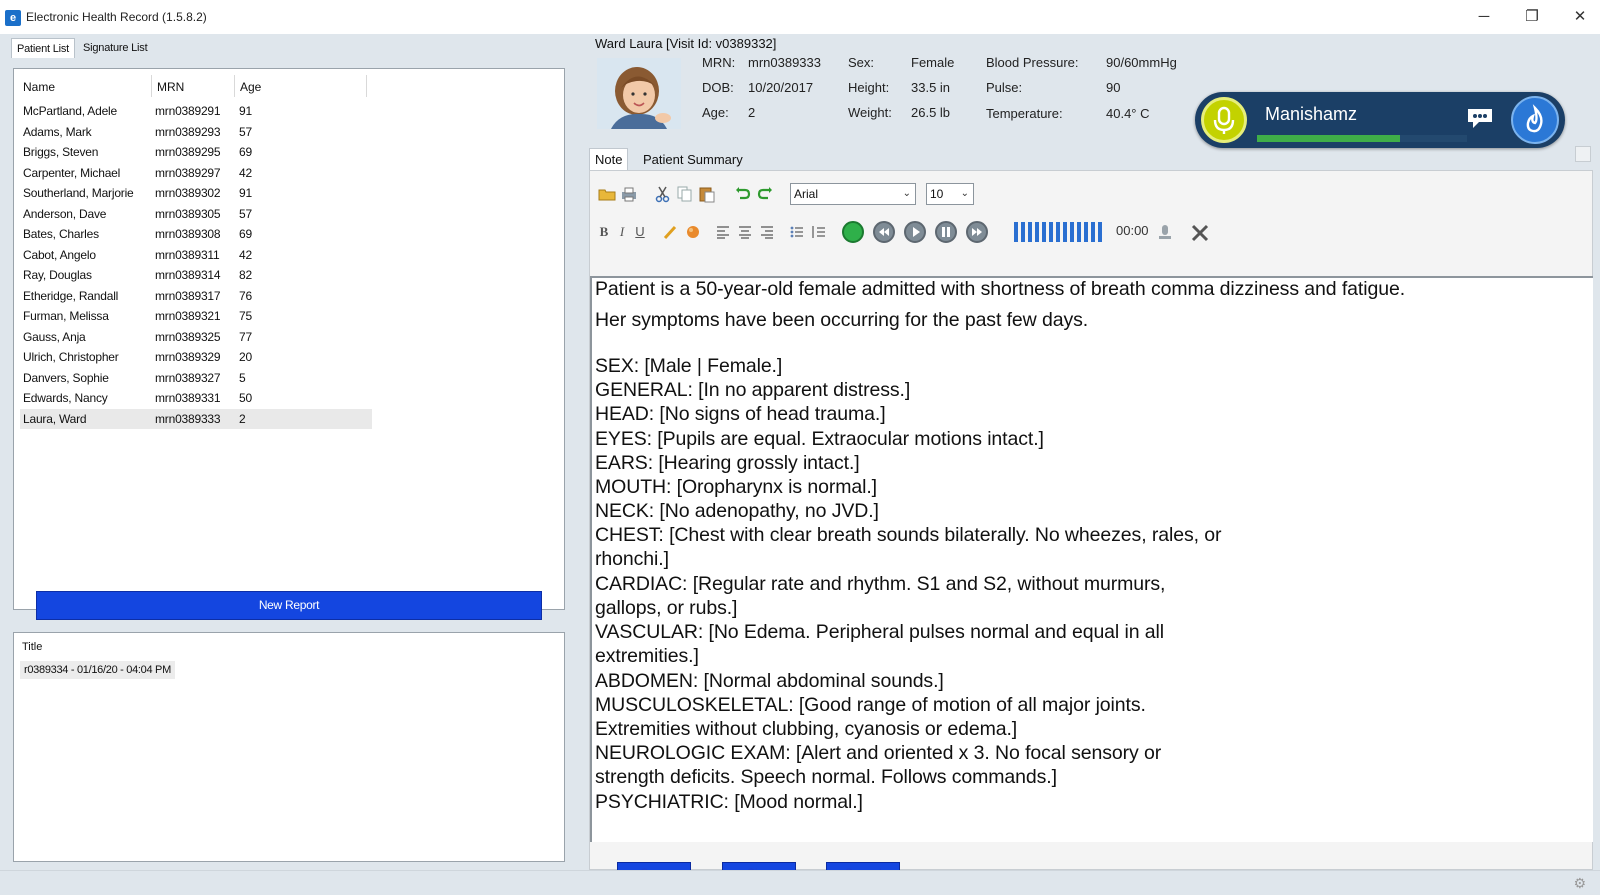  Describe the element at coordinates (870, 112) in the screenshot. I see `weight-label: Weight:` at that location.